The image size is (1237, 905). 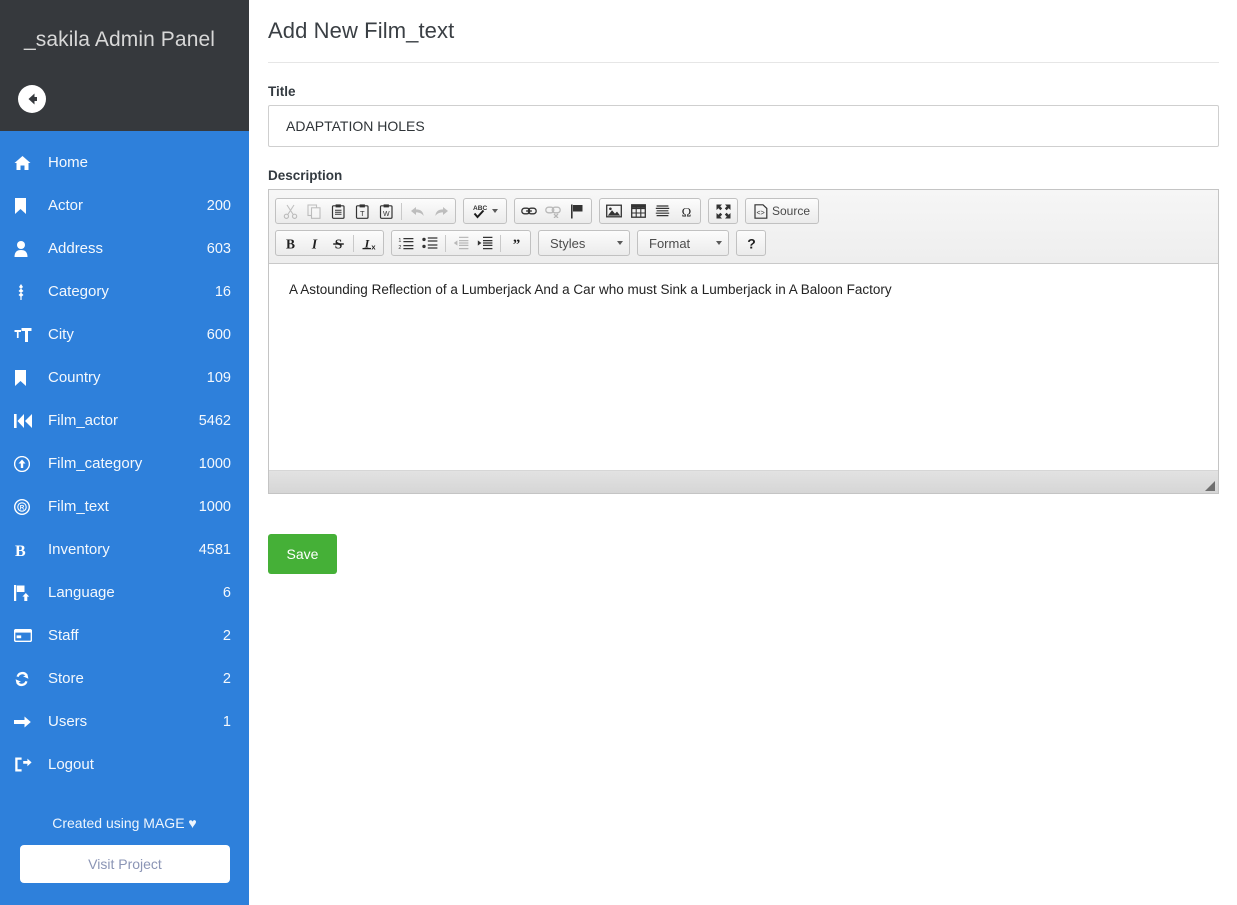 What do you see at coordinates (26, 335) in the screenshot?
I see `text-format-icon` at bounding box center [26, 335].